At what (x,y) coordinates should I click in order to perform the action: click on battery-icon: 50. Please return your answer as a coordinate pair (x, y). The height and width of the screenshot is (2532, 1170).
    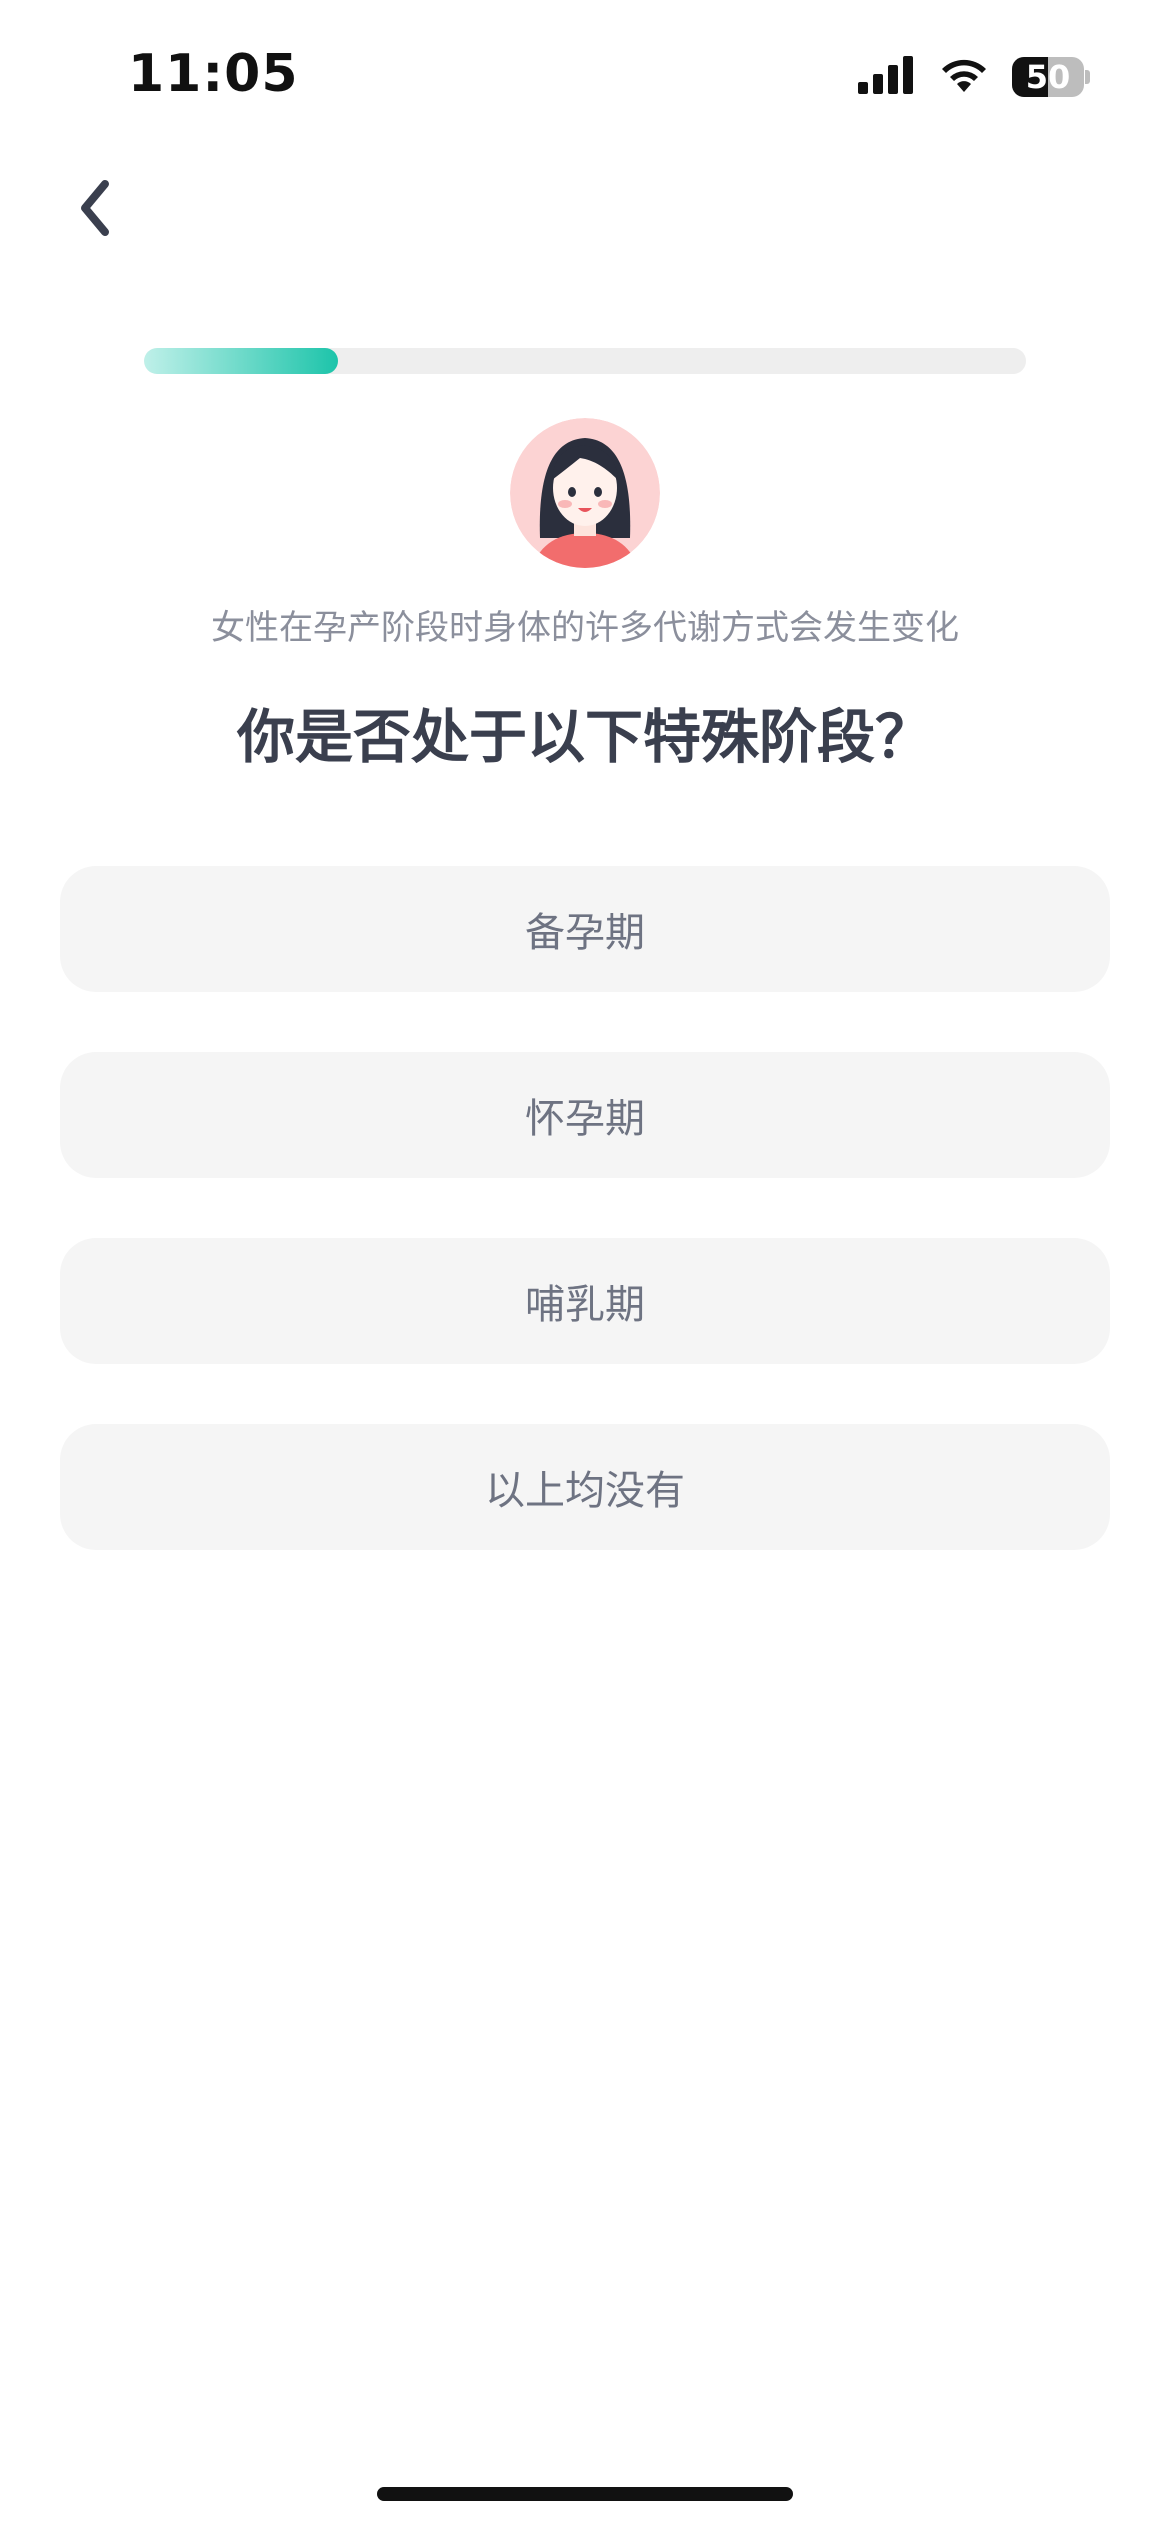
    Looking at the image, I should click on (1051, 77).